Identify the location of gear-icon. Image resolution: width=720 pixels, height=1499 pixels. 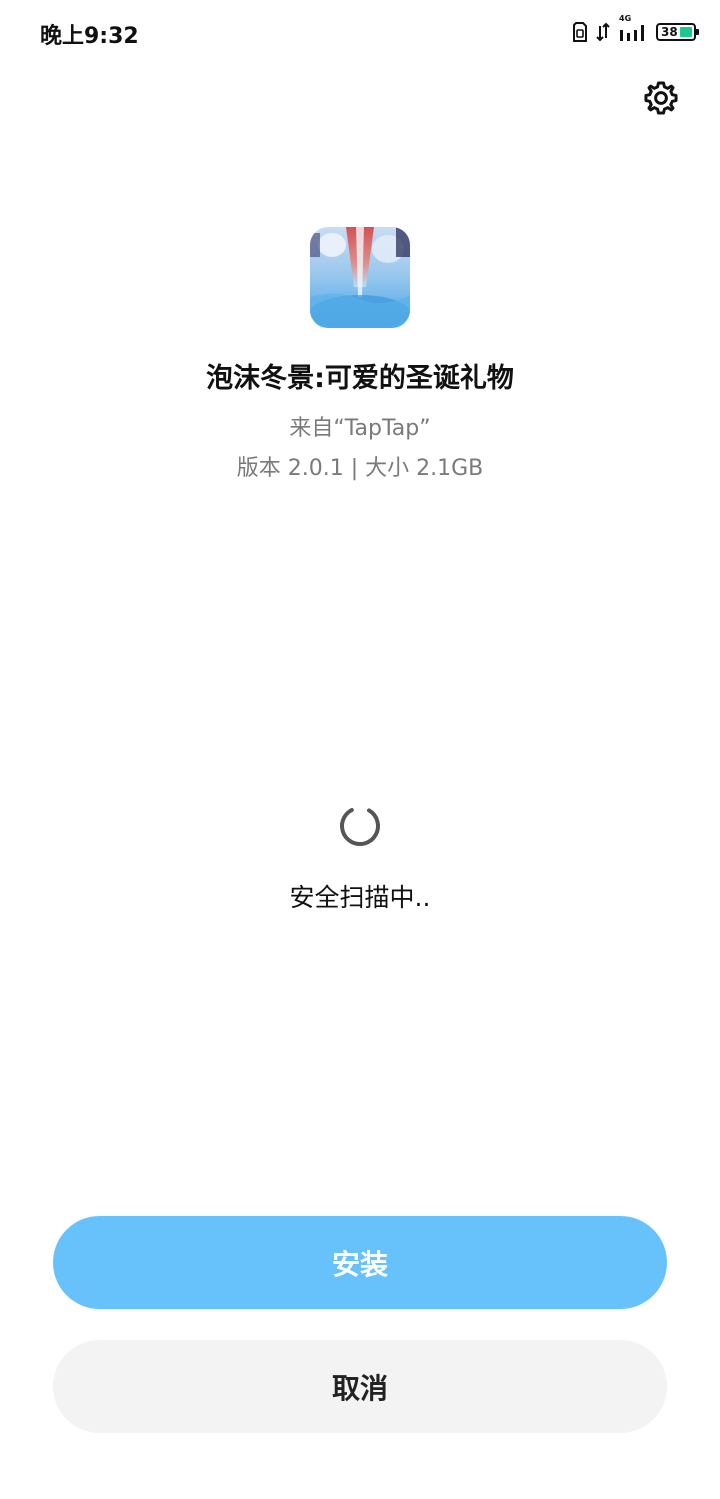
(661, 100).